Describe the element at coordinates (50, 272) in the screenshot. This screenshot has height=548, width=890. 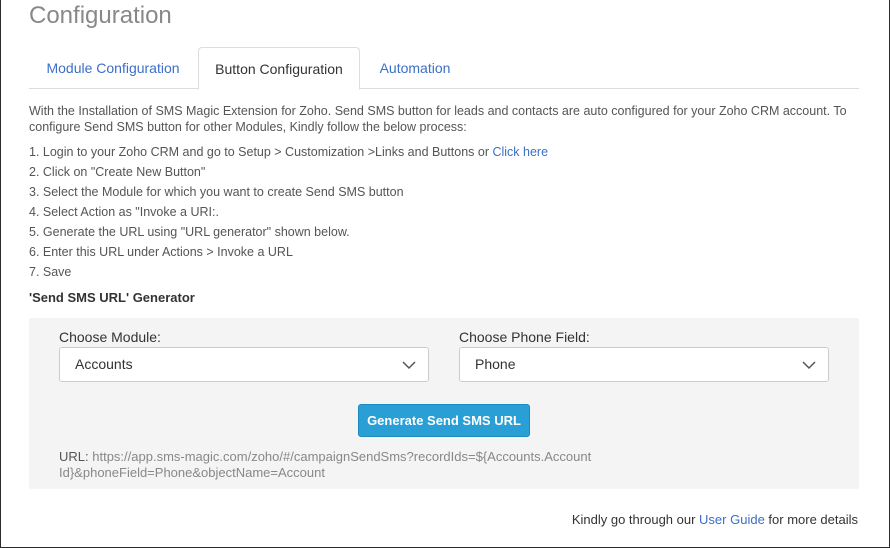
I see `step-7: 7. Save` at that location.